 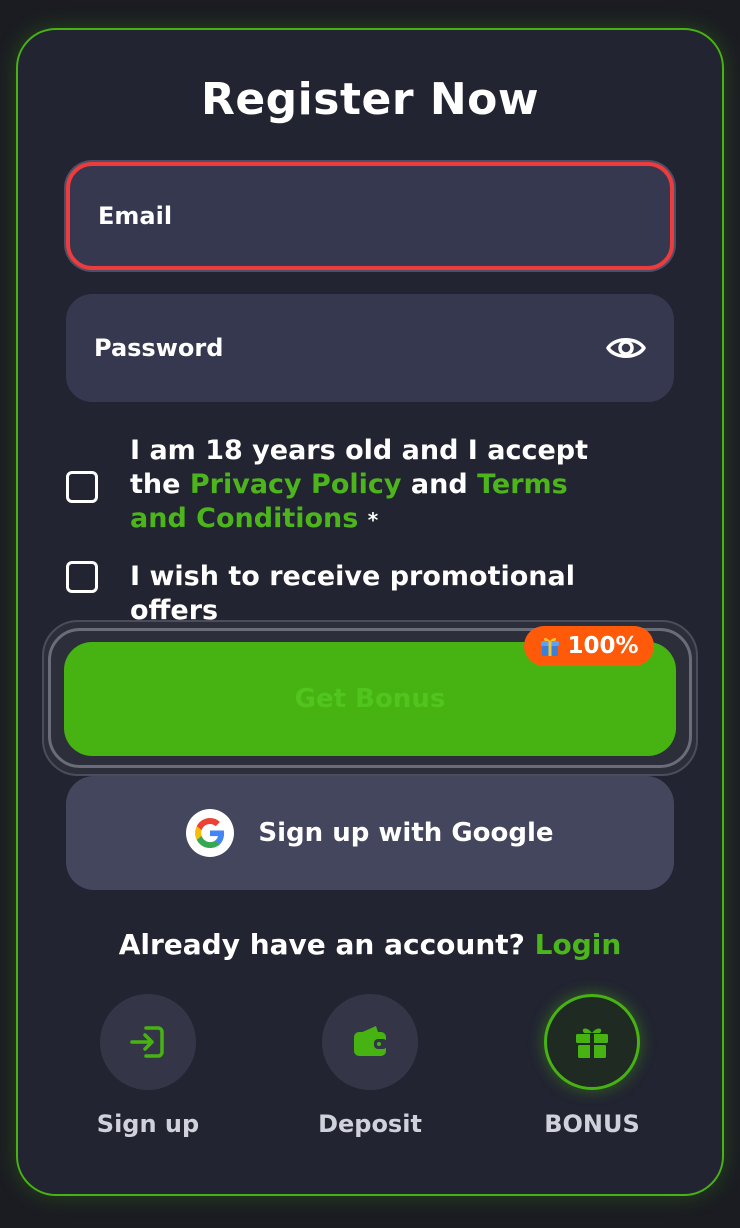 What do you see at coordinates (370, 348) in the screenshot?
I see `password-field: Password` at bounding box center [370, 348].